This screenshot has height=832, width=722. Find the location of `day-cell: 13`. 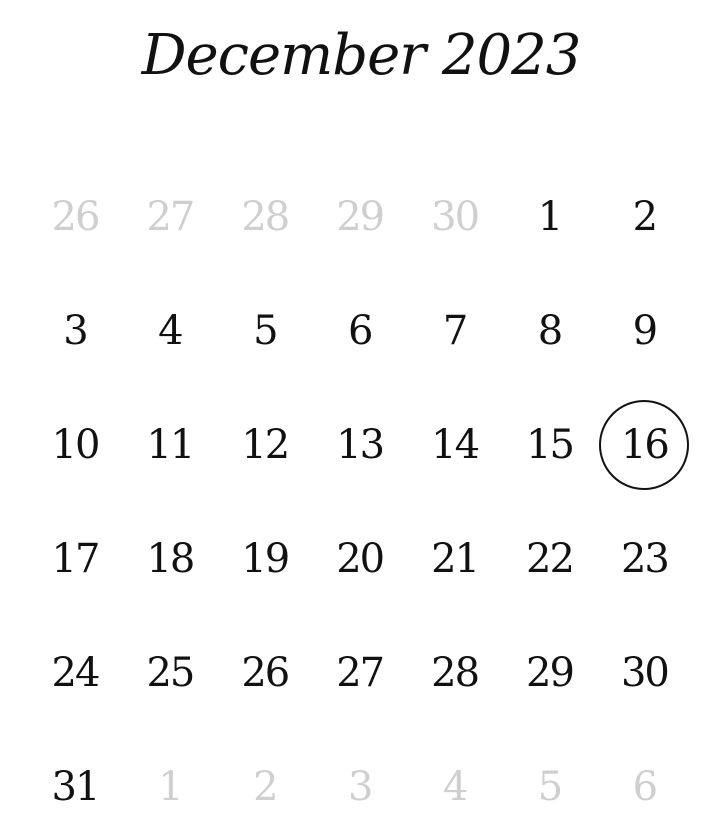

day-cell: 13 is located at coordinates (360, 445).